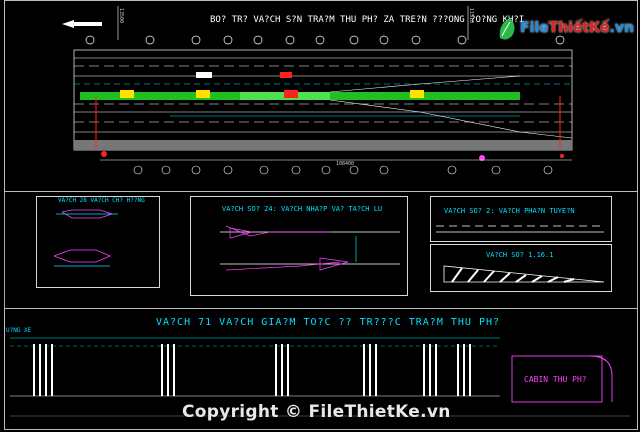  What do you see at coordinates (555, 379) in the screenshot?
I see `cabin-label: CABIN THU PH?` at bounding box center [555, 379].